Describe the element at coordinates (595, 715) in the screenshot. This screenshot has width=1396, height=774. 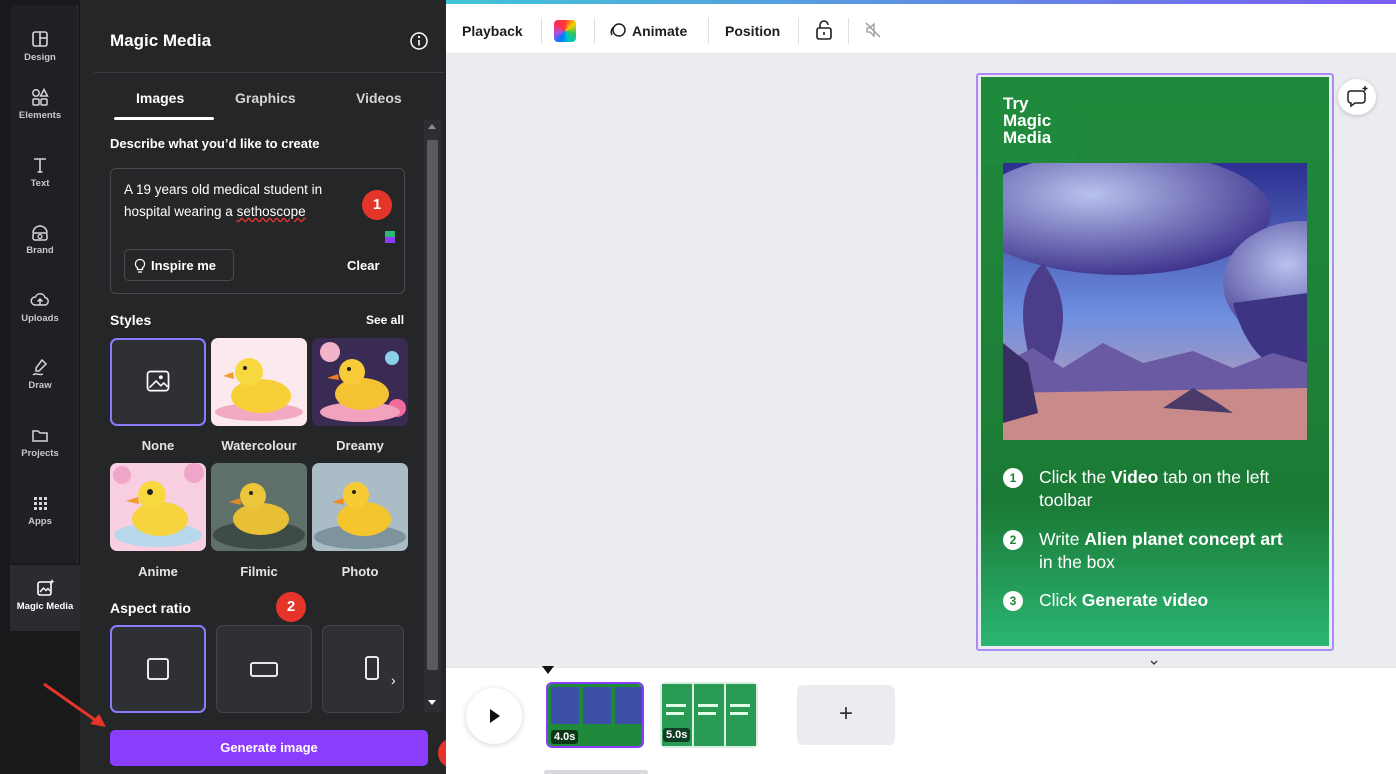
I see `timeline-clip-1: 4.0s` at that location.